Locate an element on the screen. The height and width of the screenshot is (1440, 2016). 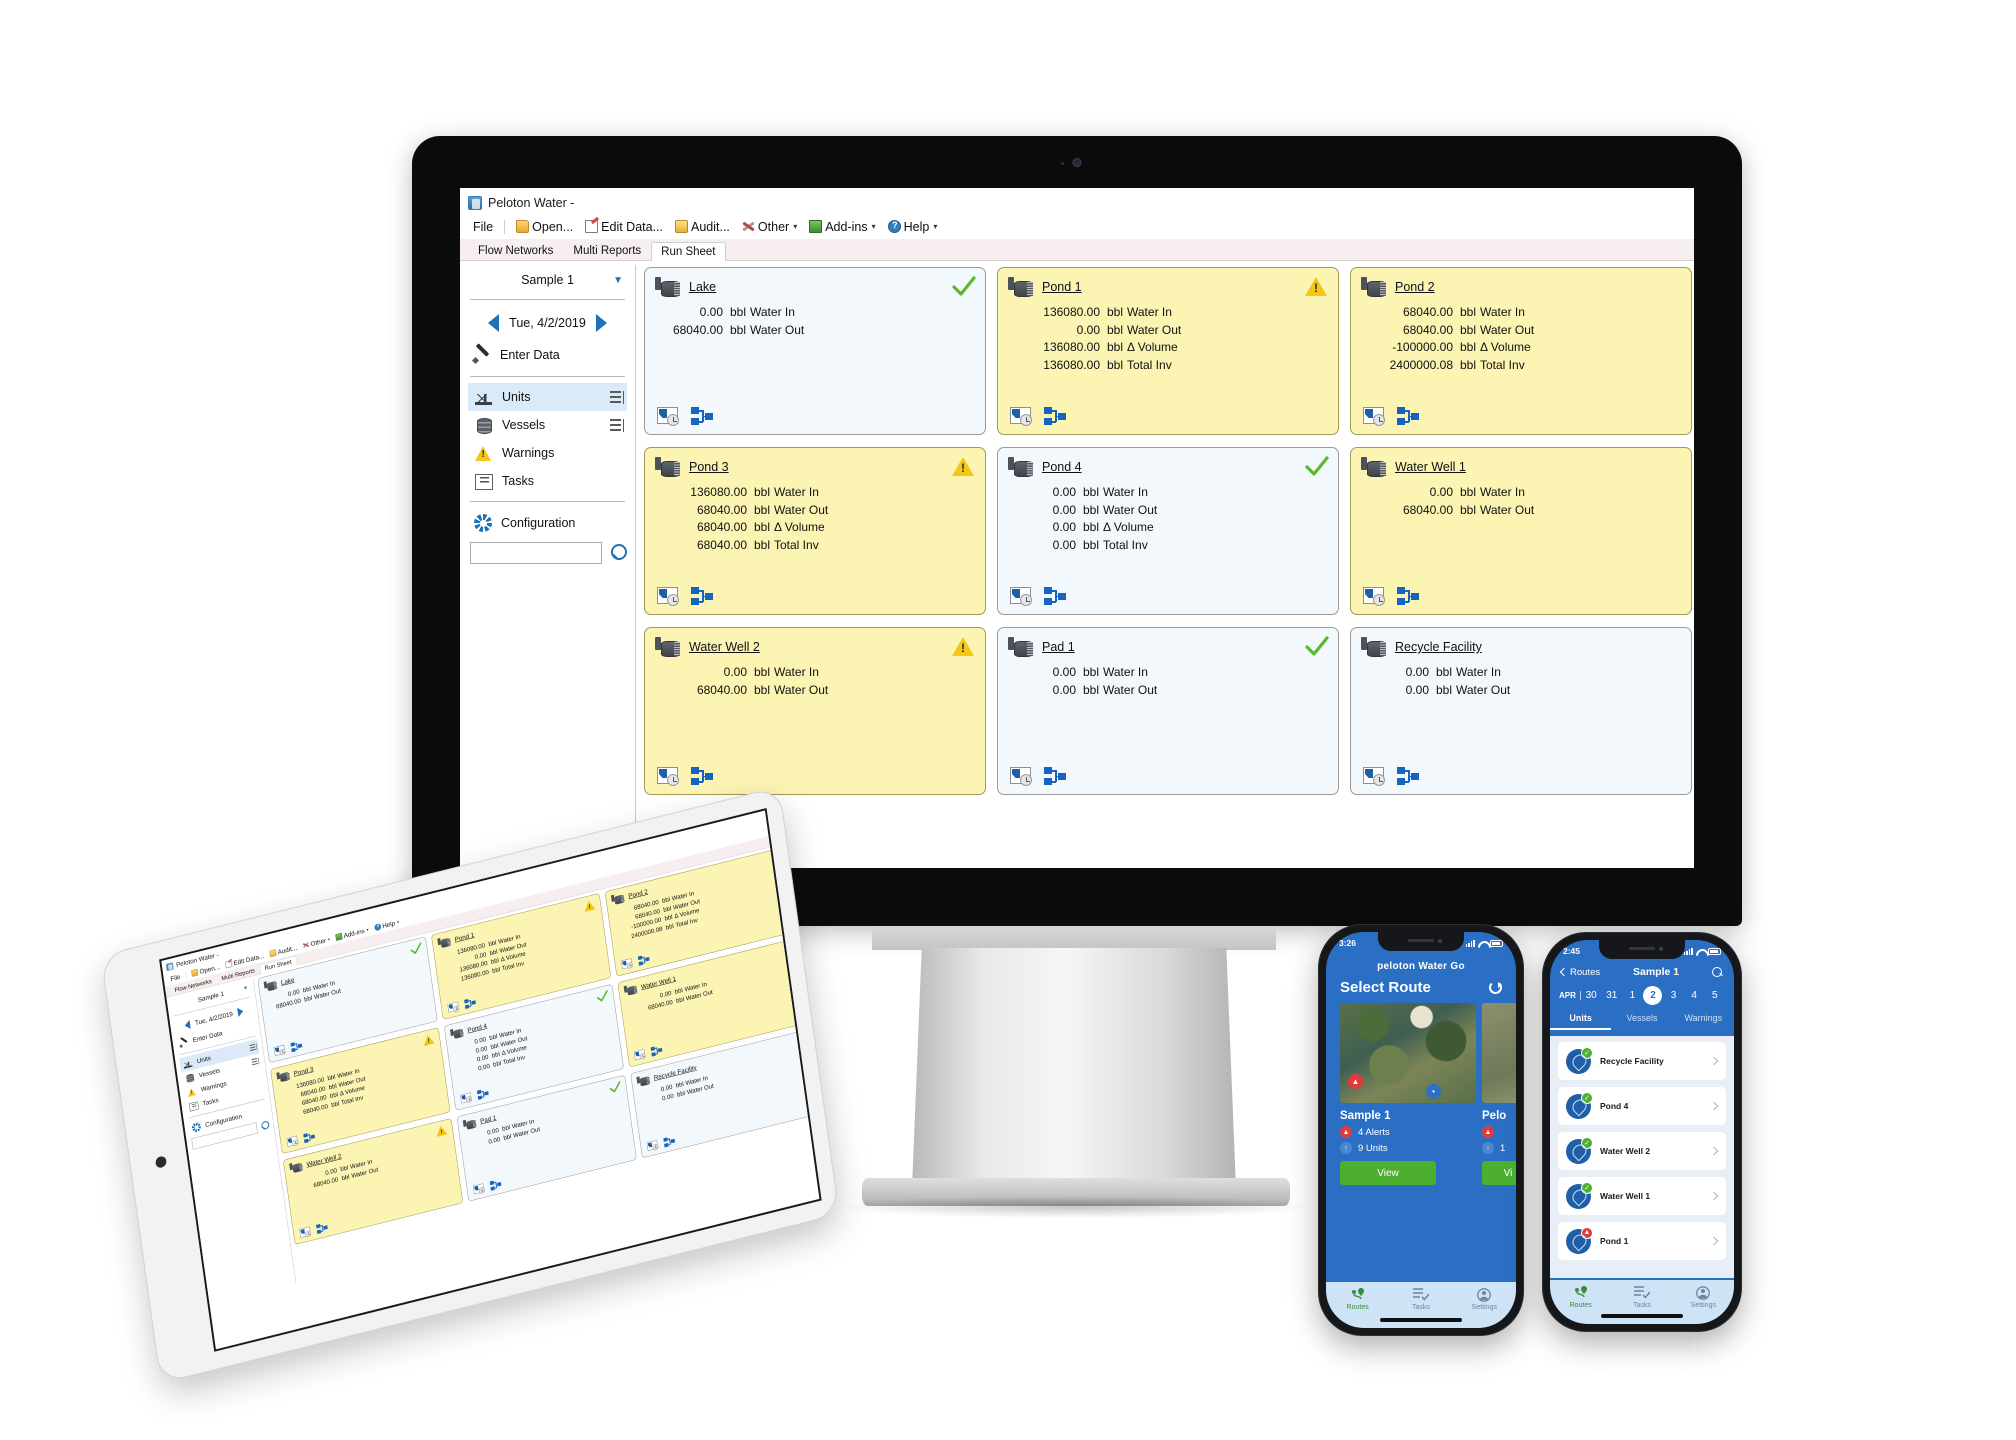
unit-name-link: Pad 1 is located at coordinates (488, 1119).